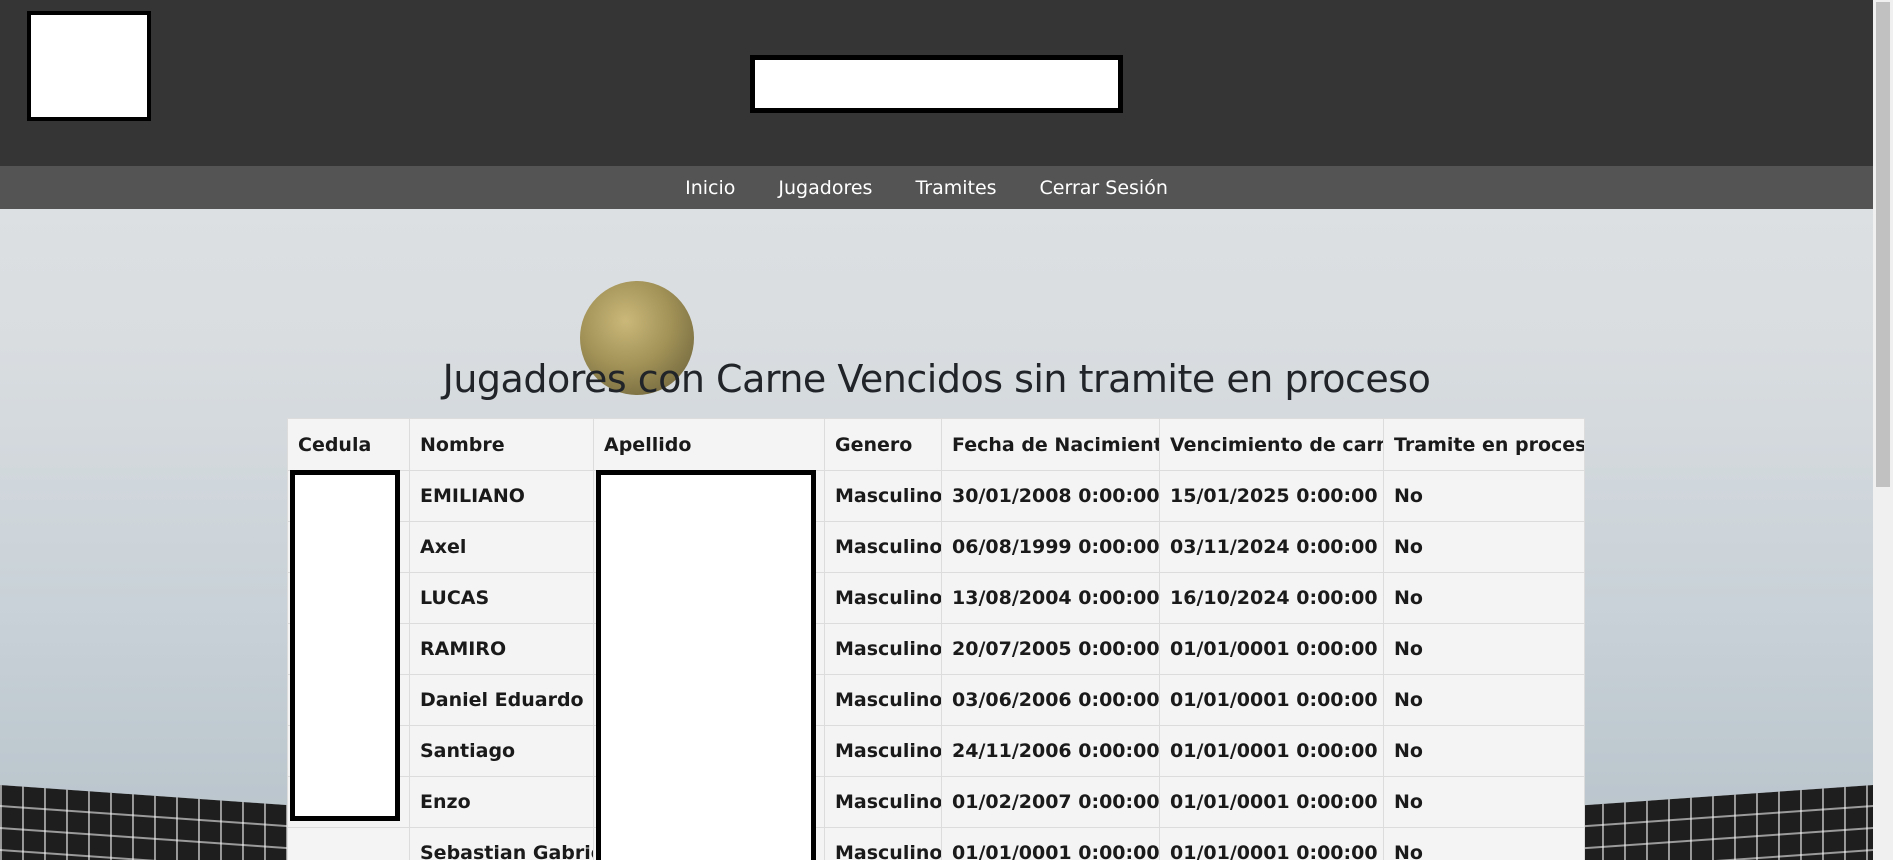  Describe the element at coordinates (1271, 444) in the screenshot. I see `column-header-vencimiento: Vencimiento de carne` at that location.